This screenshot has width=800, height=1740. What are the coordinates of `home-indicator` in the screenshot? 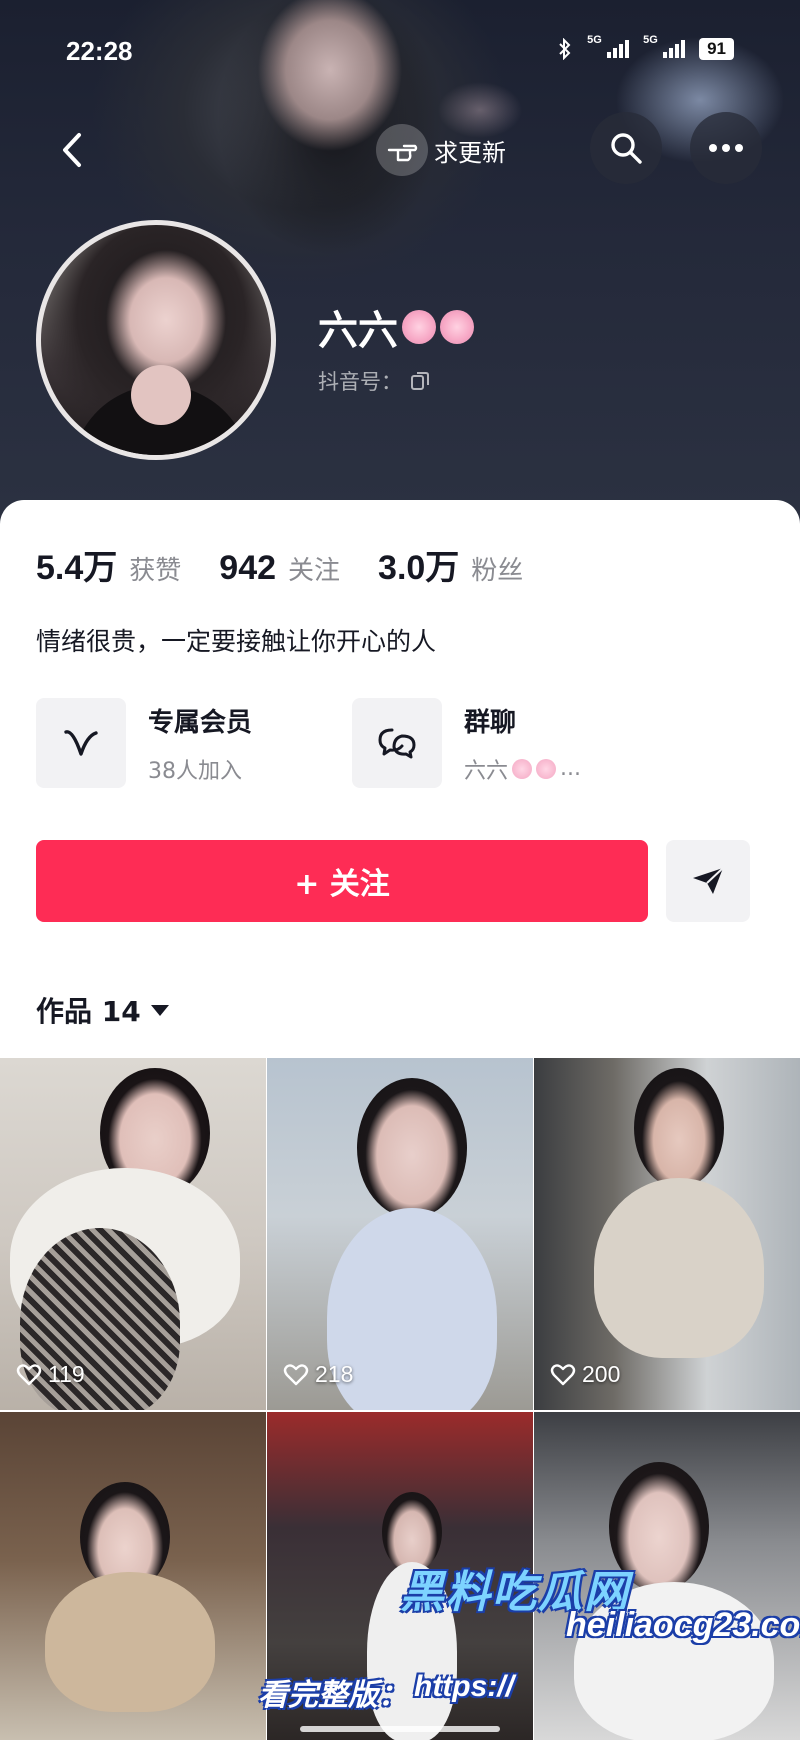 It's located at (400, 1729).